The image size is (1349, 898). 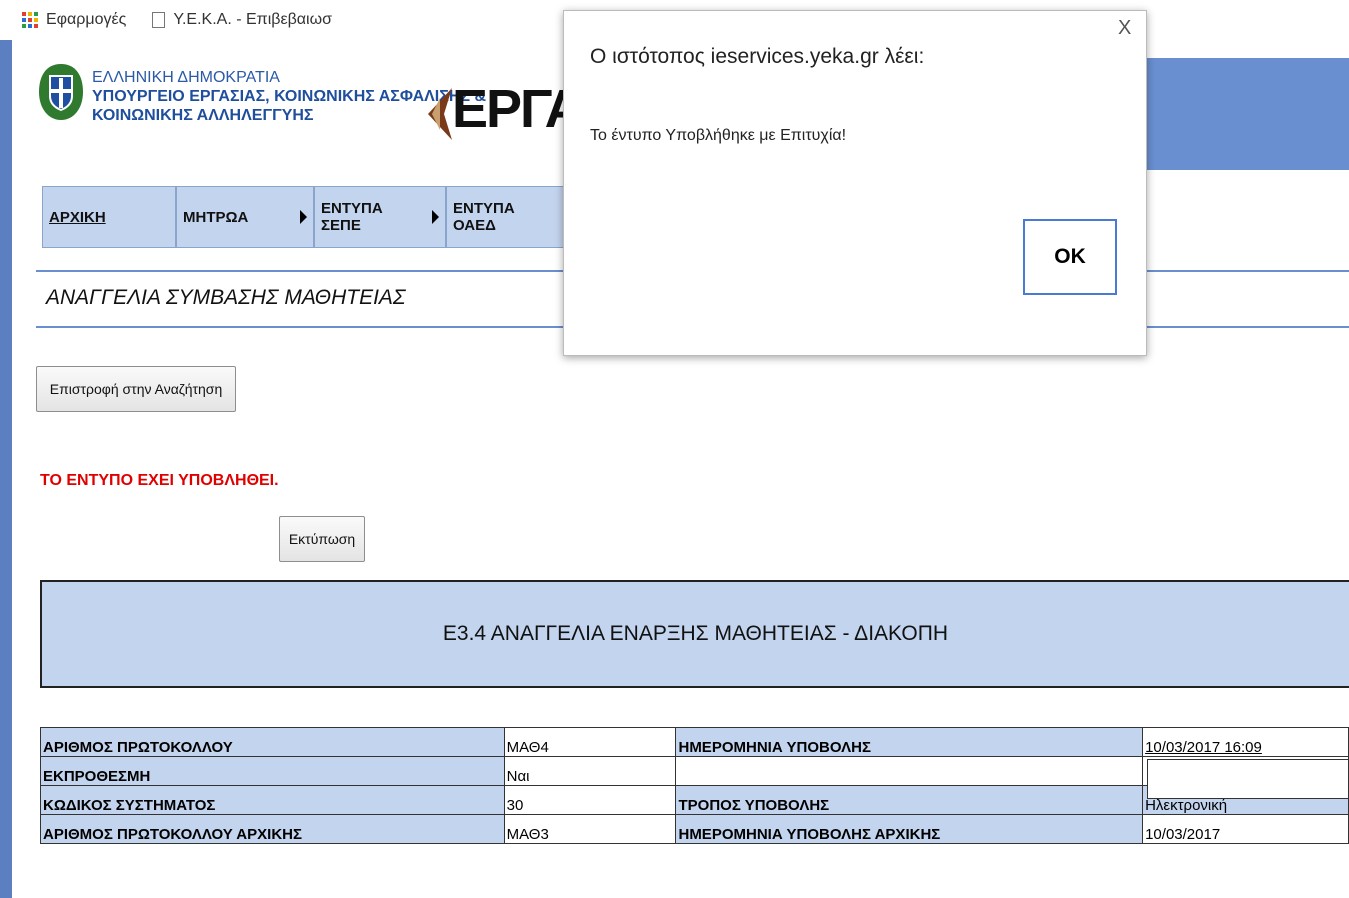 I want to click on page-icon, so click(x=159, y=20).